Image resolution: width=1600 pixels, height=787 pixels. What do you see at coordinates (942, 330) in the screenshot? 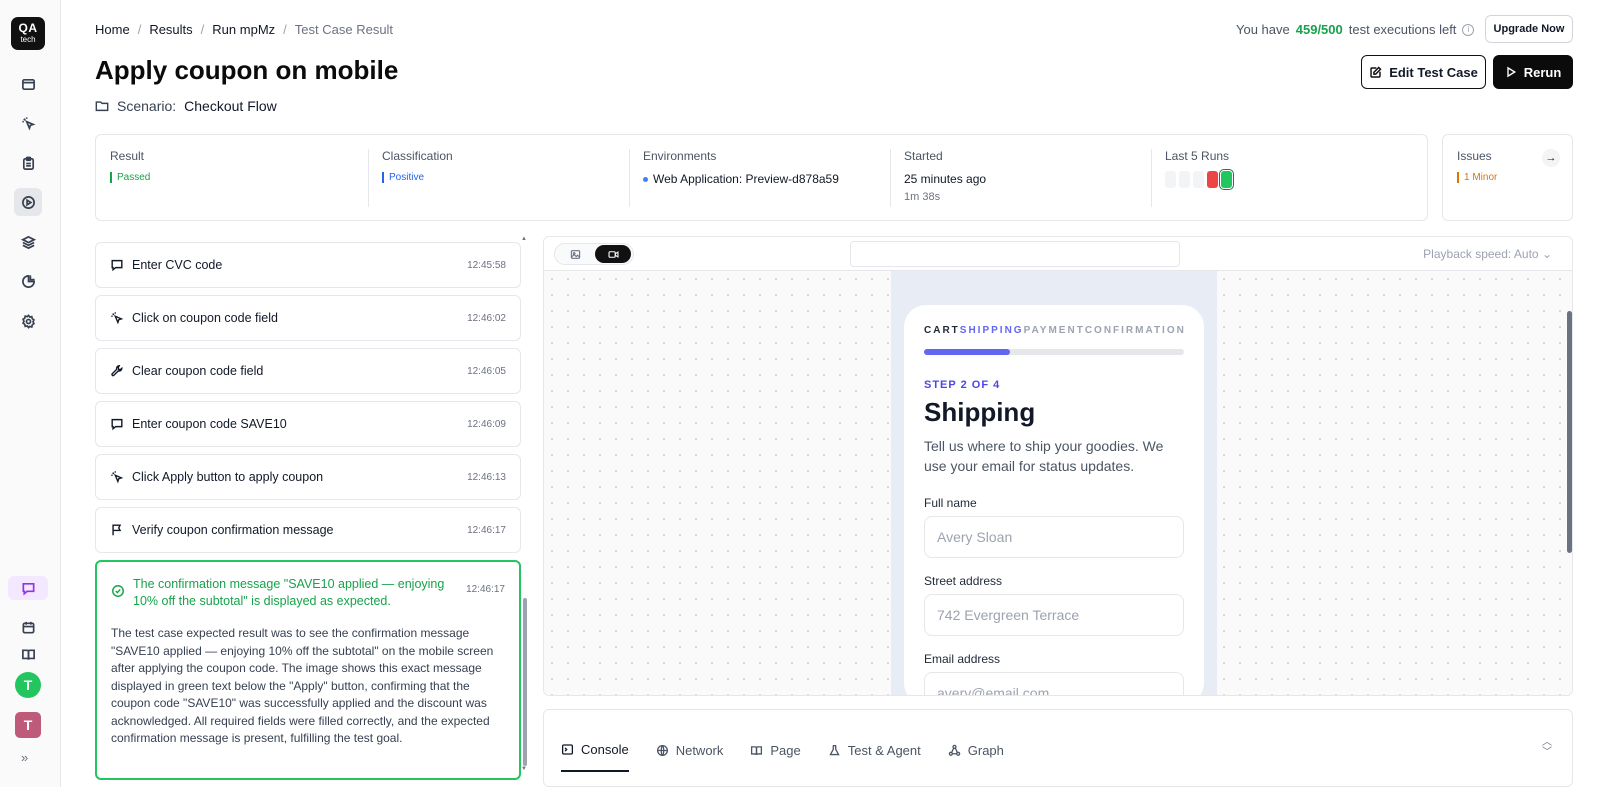
I see `checkout-step: CART` at bounding box center [942, 330].